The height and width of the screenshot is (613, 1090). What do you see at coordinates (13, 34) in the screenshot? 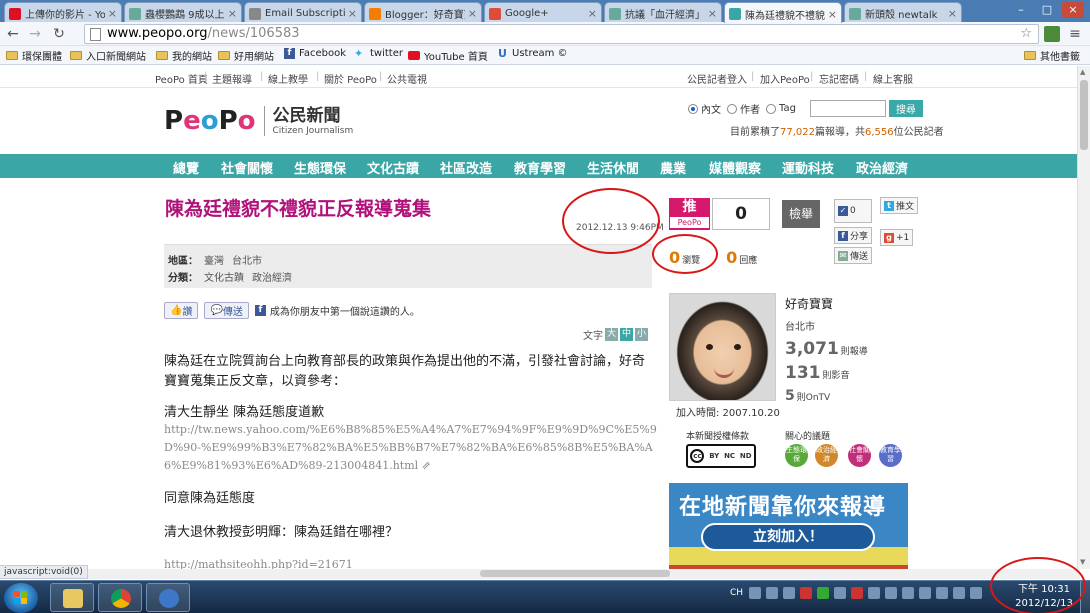
I see `back-icon: ←` at bounding box center [13, 34].